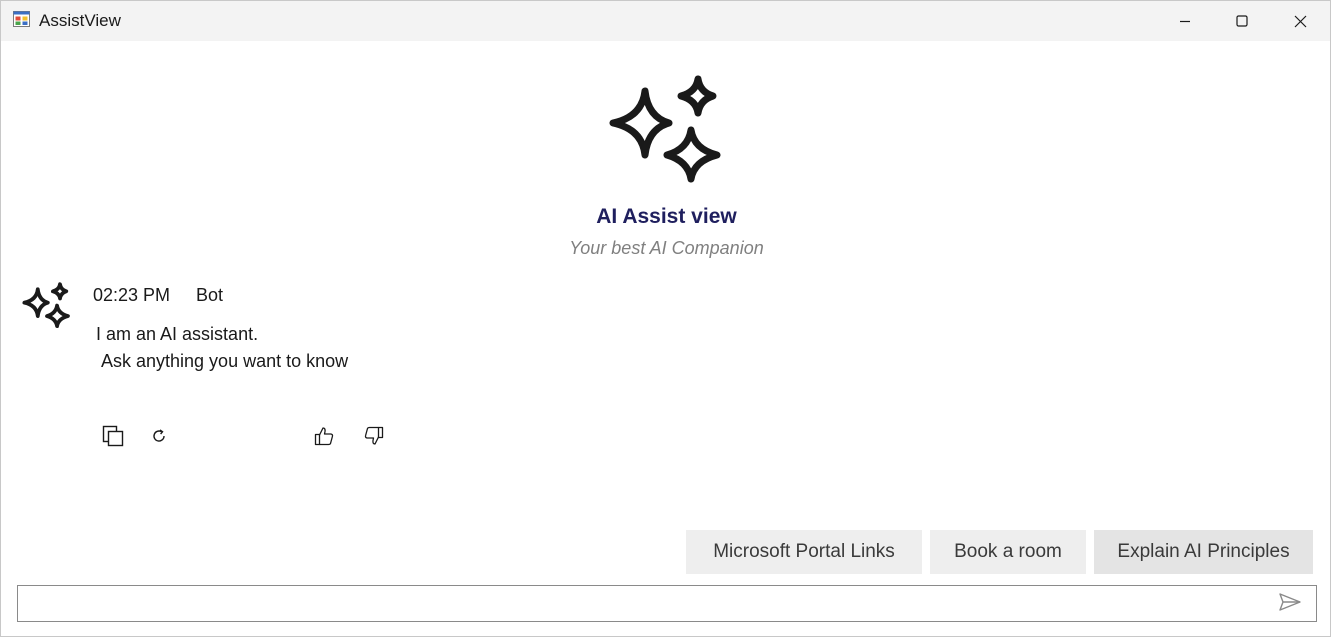  Describe the element at coordinates (210, 295) in the screenshot. I see `message-sender: Bot` at that location.